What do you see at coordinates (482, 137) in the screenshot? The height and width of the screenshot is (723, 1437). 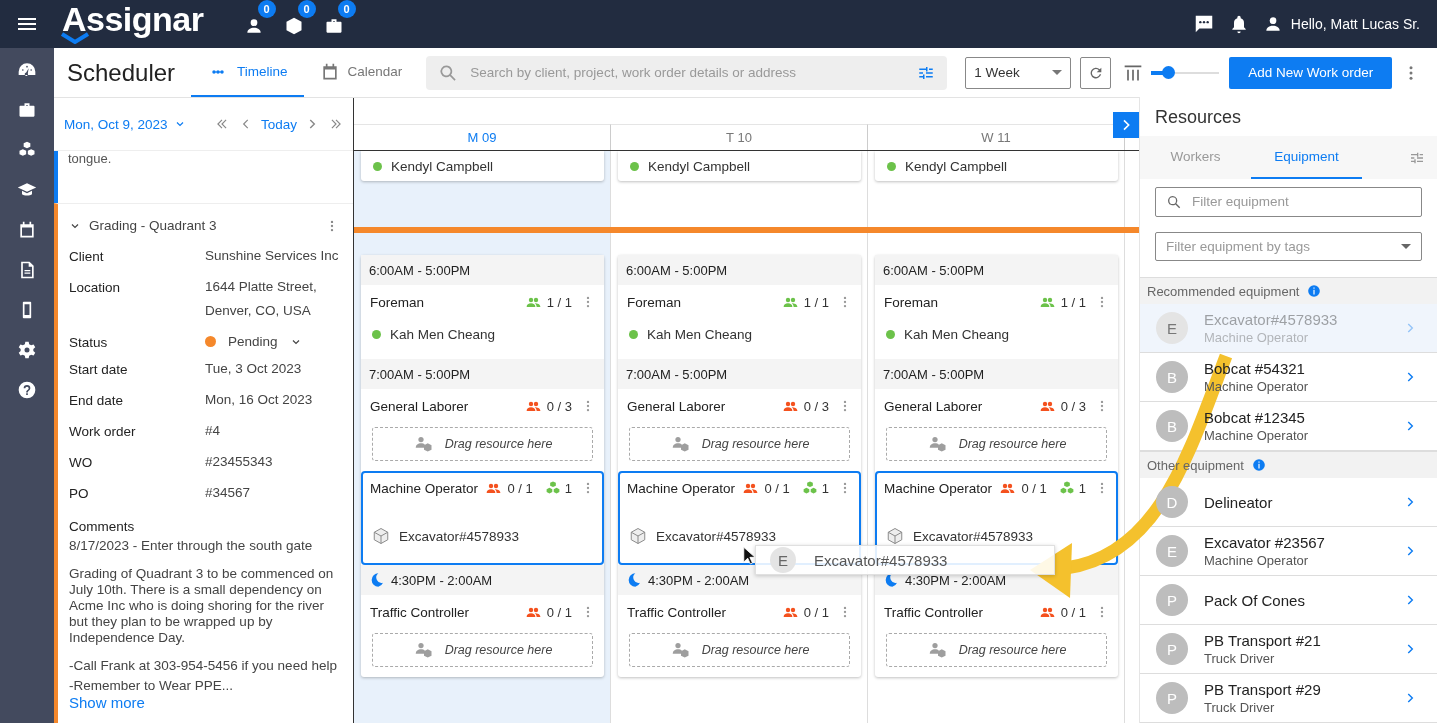 I see `day-header: M 09` at bounding box center [482, 137].